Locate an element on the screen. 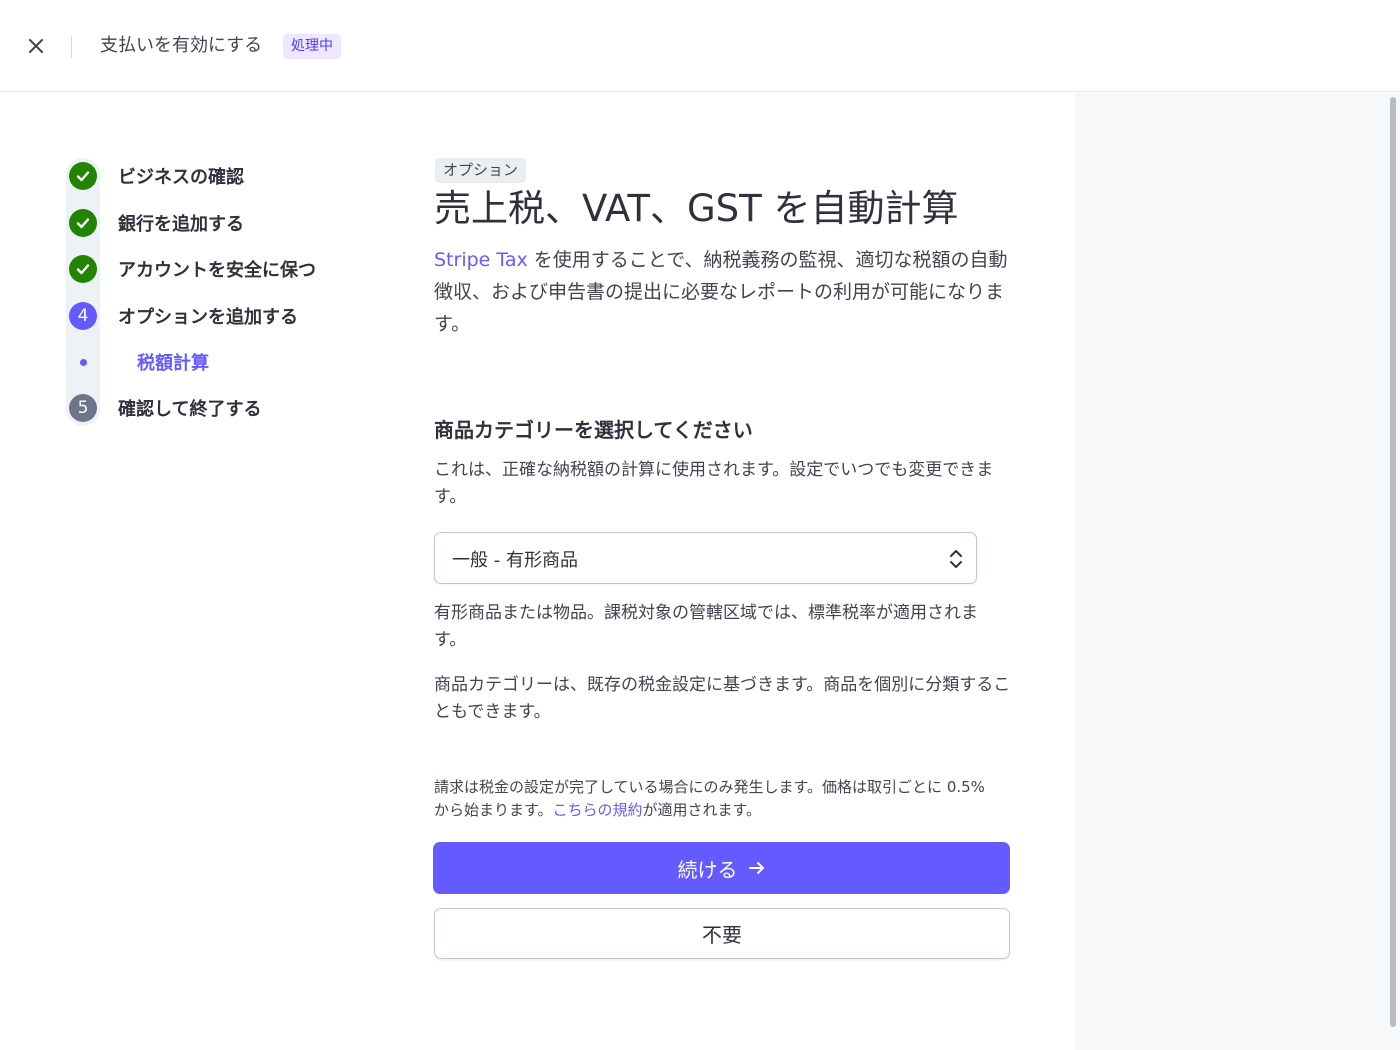  terms-link: こちらの規約 is located at coordinates (598, 810).